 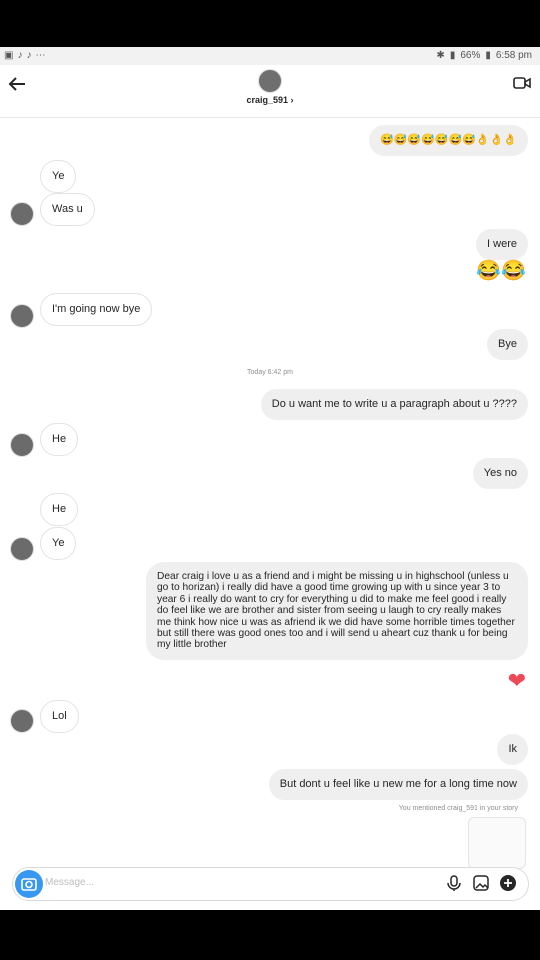 I want to click on battery-level: 66%, so click(x=470, y=55).